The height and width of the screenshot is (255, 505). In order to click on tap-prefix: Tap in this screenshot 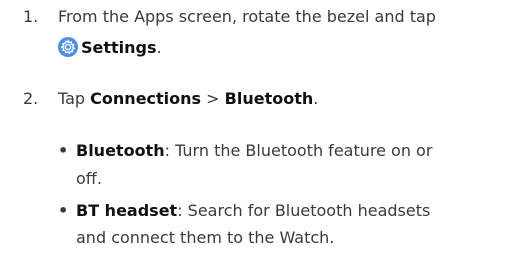, I will do `click(74, 98)`.